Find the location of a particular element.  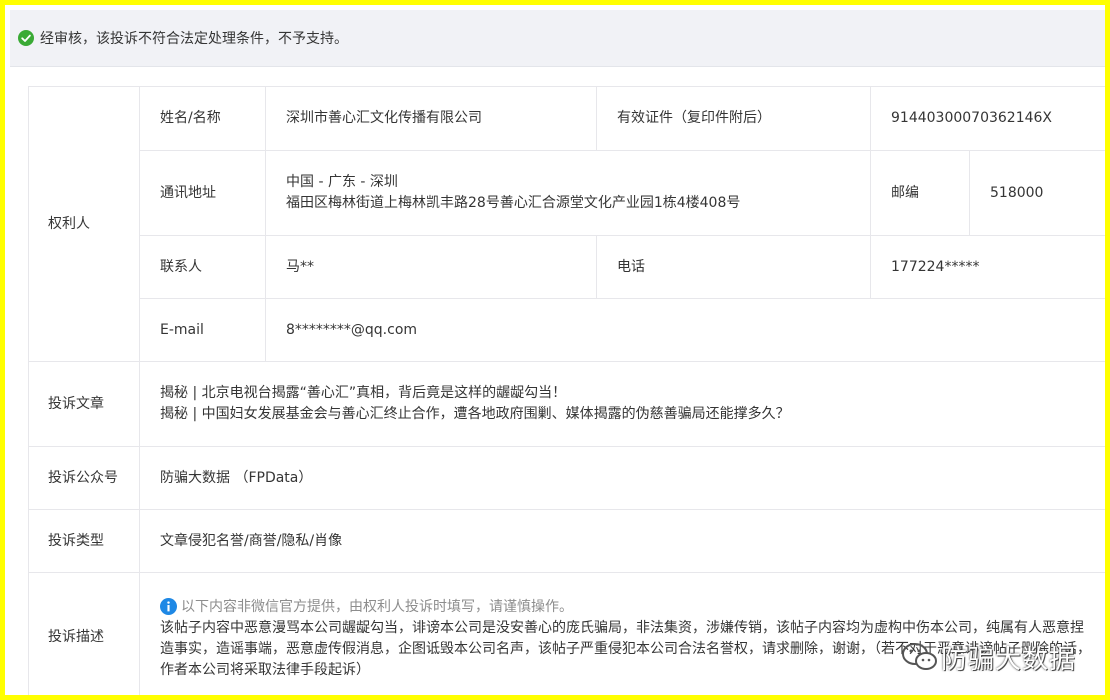

id-value: 91440300070362146X is located at coordinates (987, 118).